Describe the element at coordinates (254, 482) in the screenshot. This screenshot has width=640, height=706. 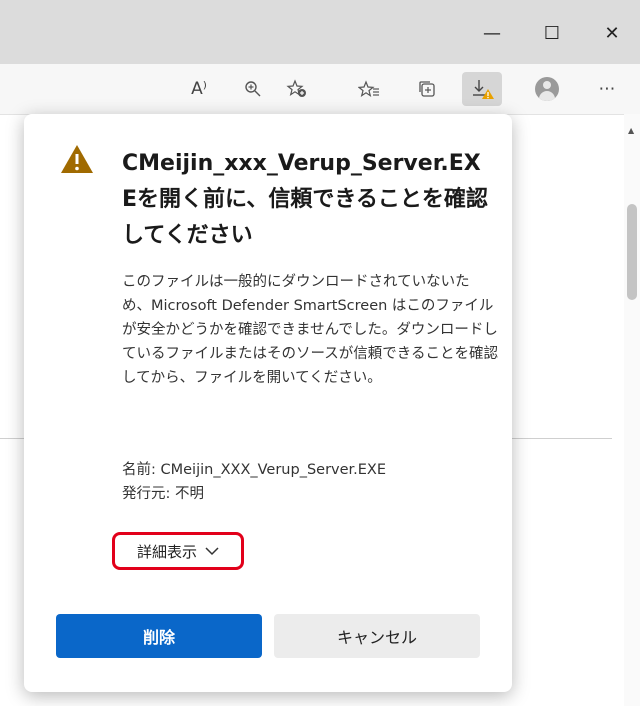
I see `file-info: 名前: CMeijin_XXX_Verup_Server.EXE 発行元: 不明` at that location.